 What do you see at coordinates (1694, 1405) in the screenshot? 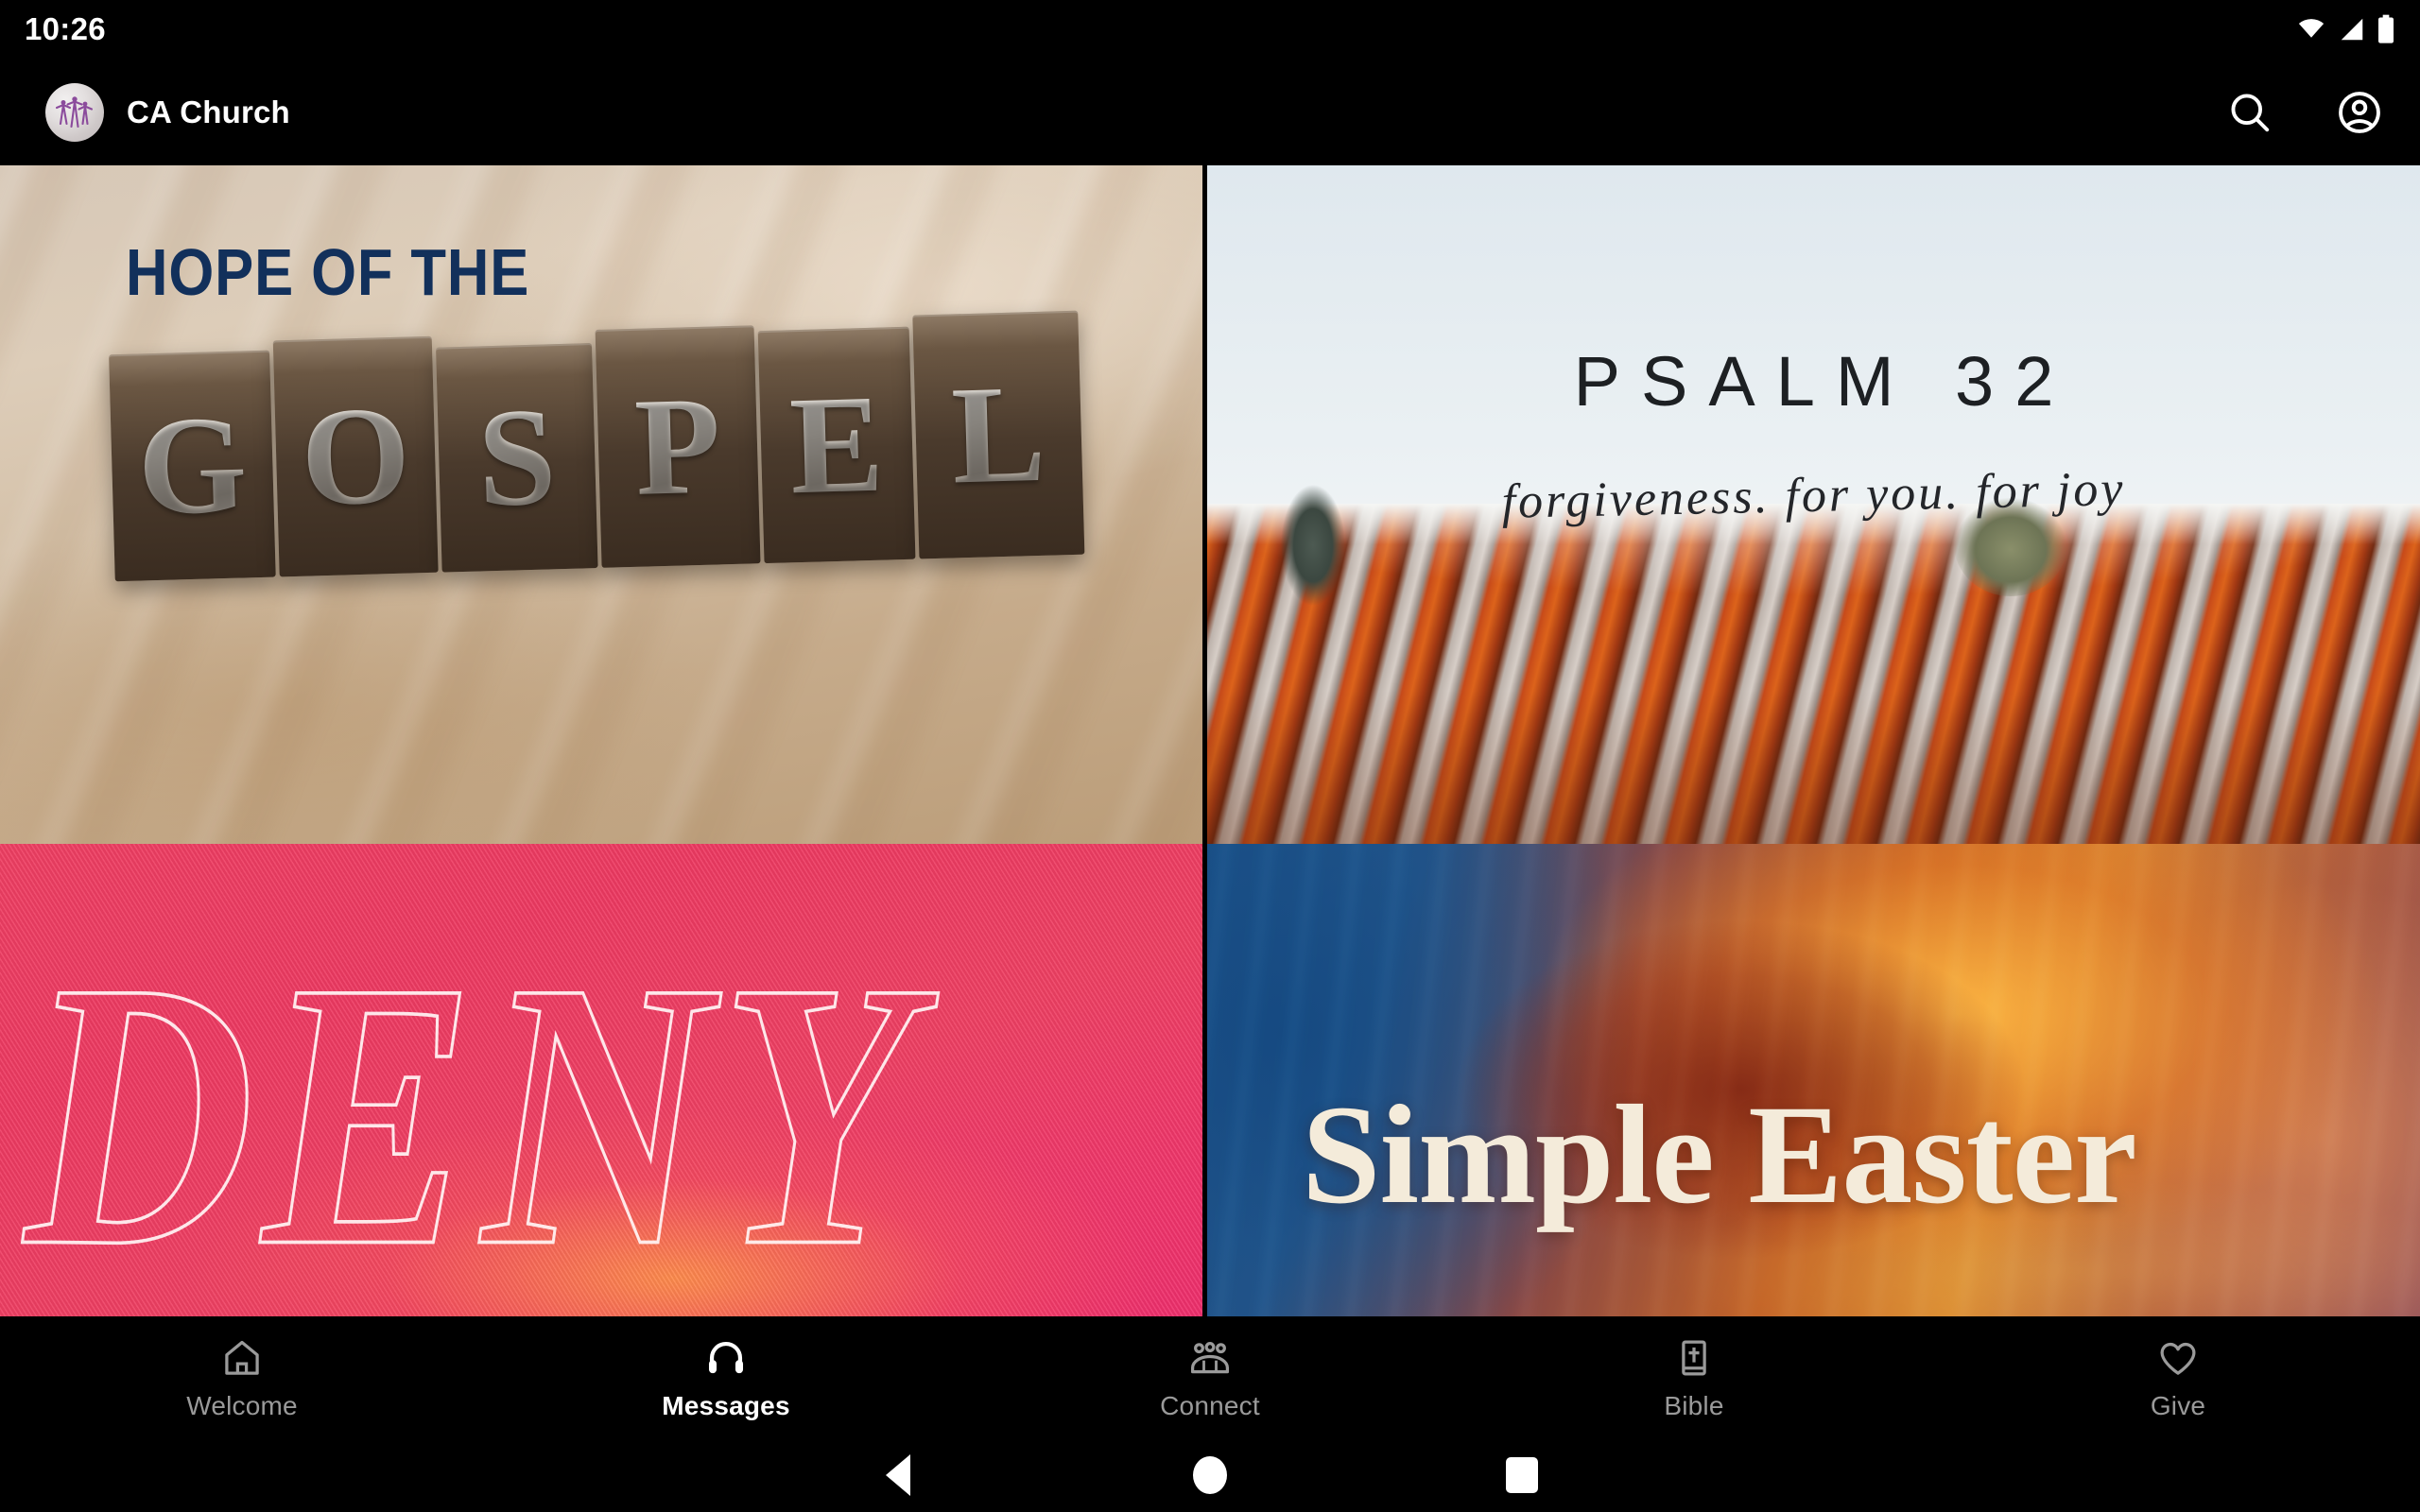
I see `nav-label: Bible` at bounding box center [1694, 1405].